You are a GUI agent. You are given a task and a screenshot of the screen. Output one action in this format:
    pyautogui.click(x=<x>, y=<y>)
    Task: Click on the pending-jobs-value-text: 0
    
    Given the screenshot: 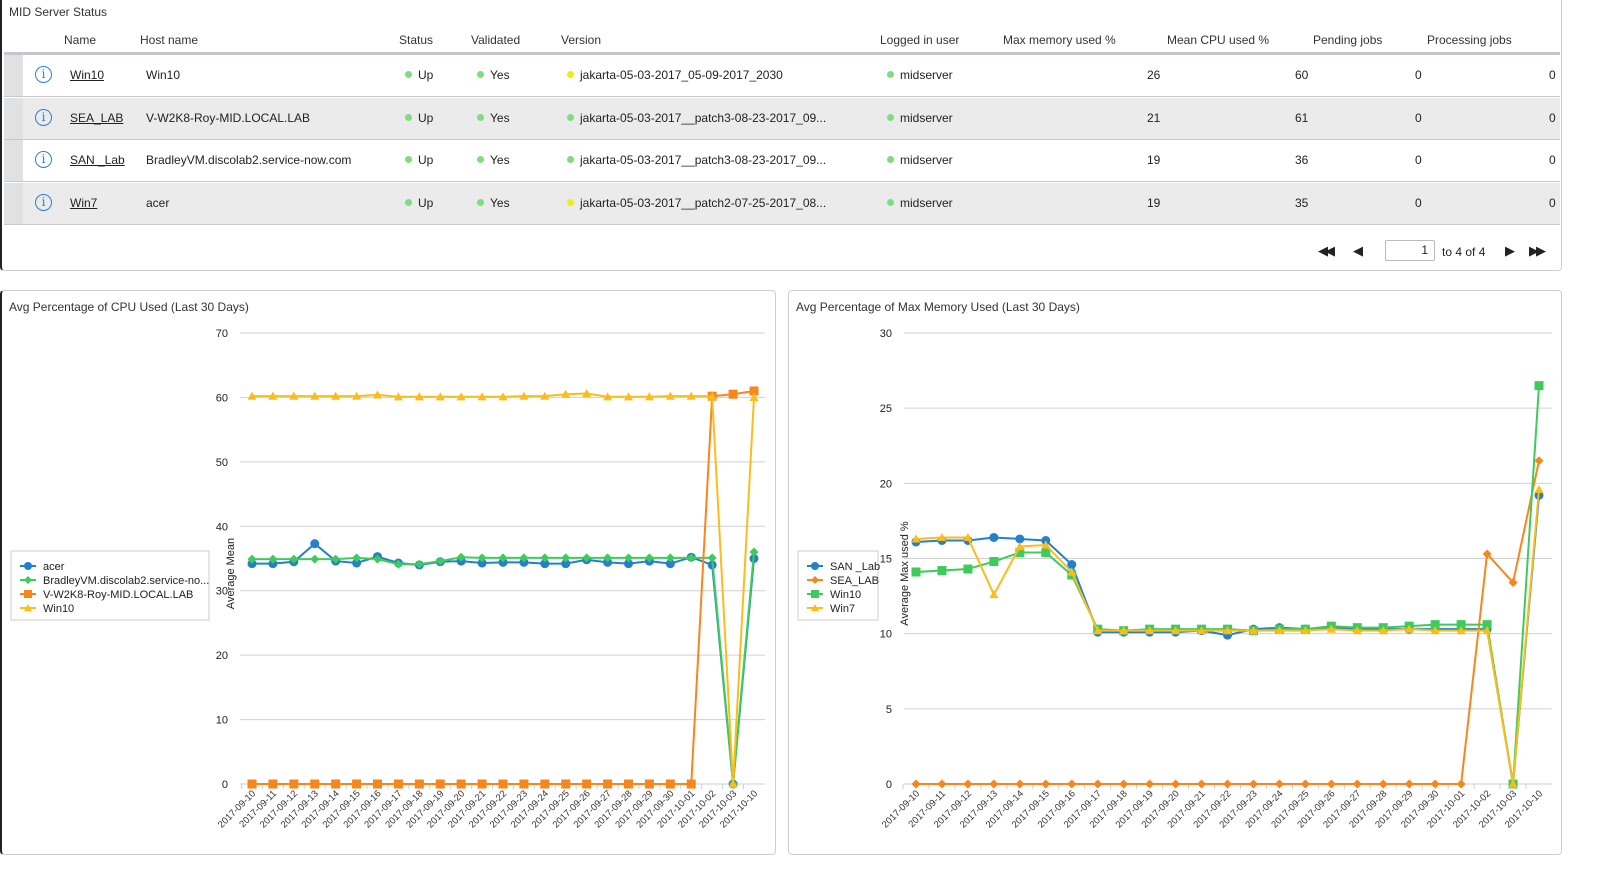 What is the action you would take?
    pyautogui.click(x=1418, y=75)
    